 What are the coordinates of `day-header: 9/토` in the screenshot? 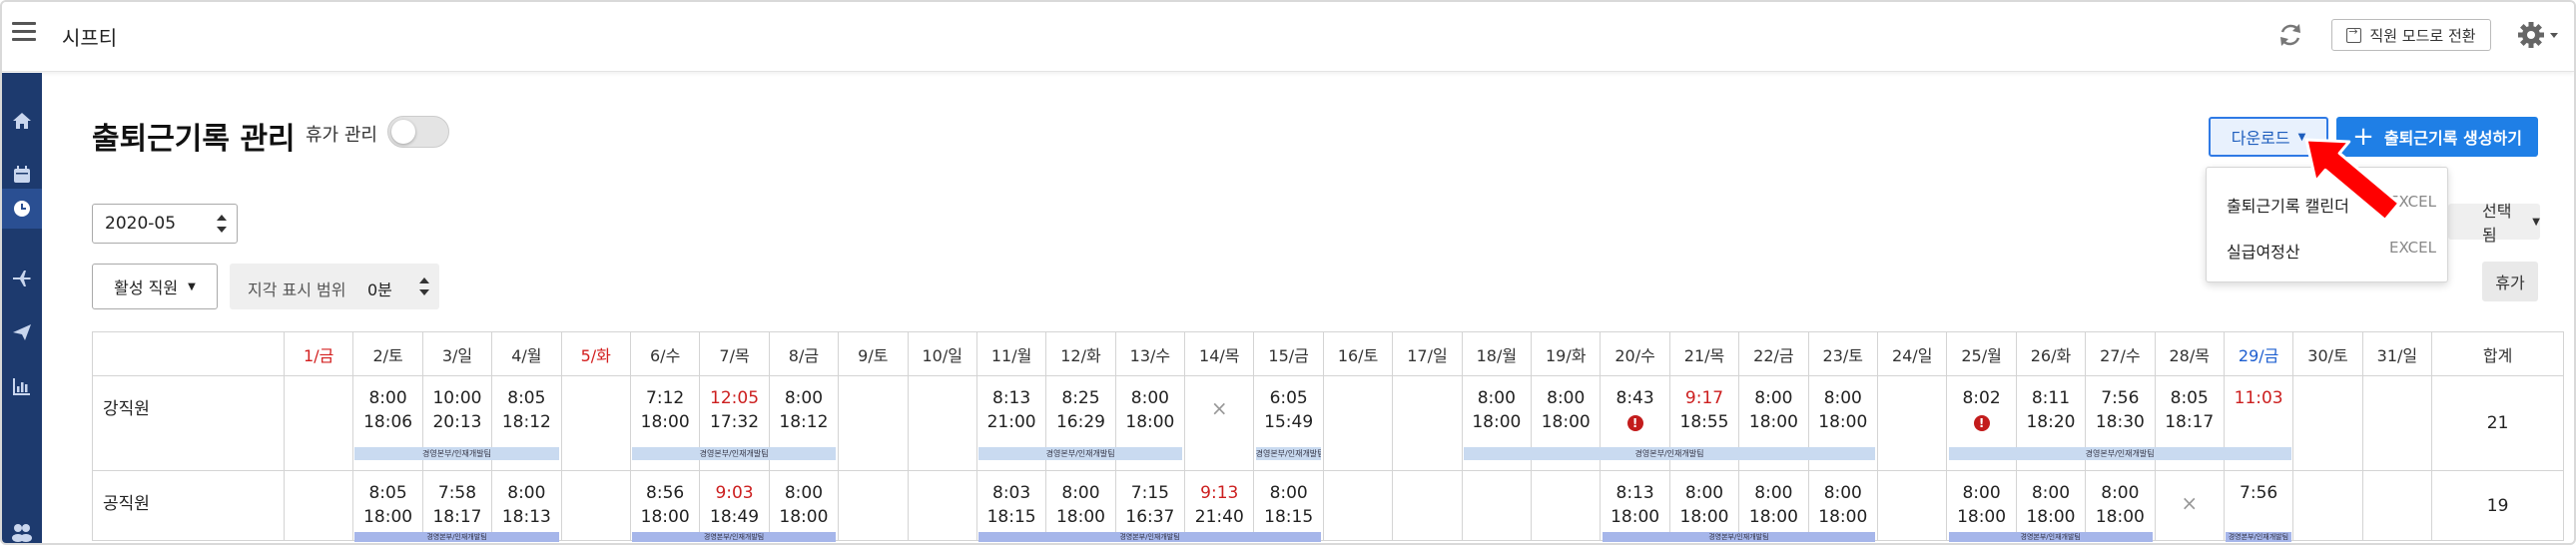 It's located at (873, 353).